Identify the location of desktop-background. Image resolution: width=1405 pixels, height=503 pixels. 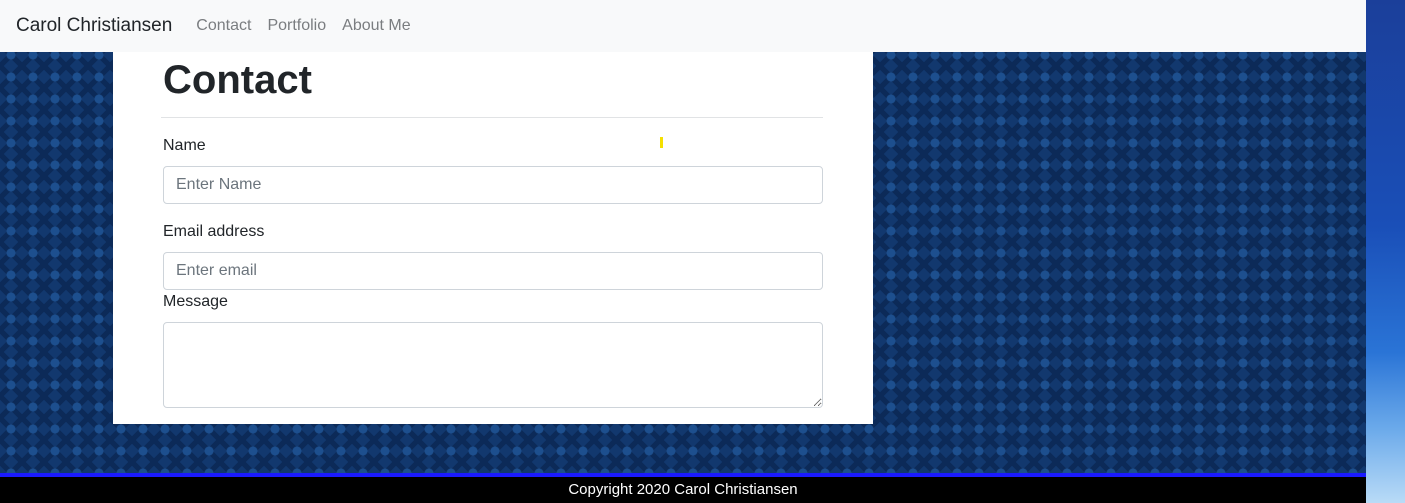
(1385, 251).